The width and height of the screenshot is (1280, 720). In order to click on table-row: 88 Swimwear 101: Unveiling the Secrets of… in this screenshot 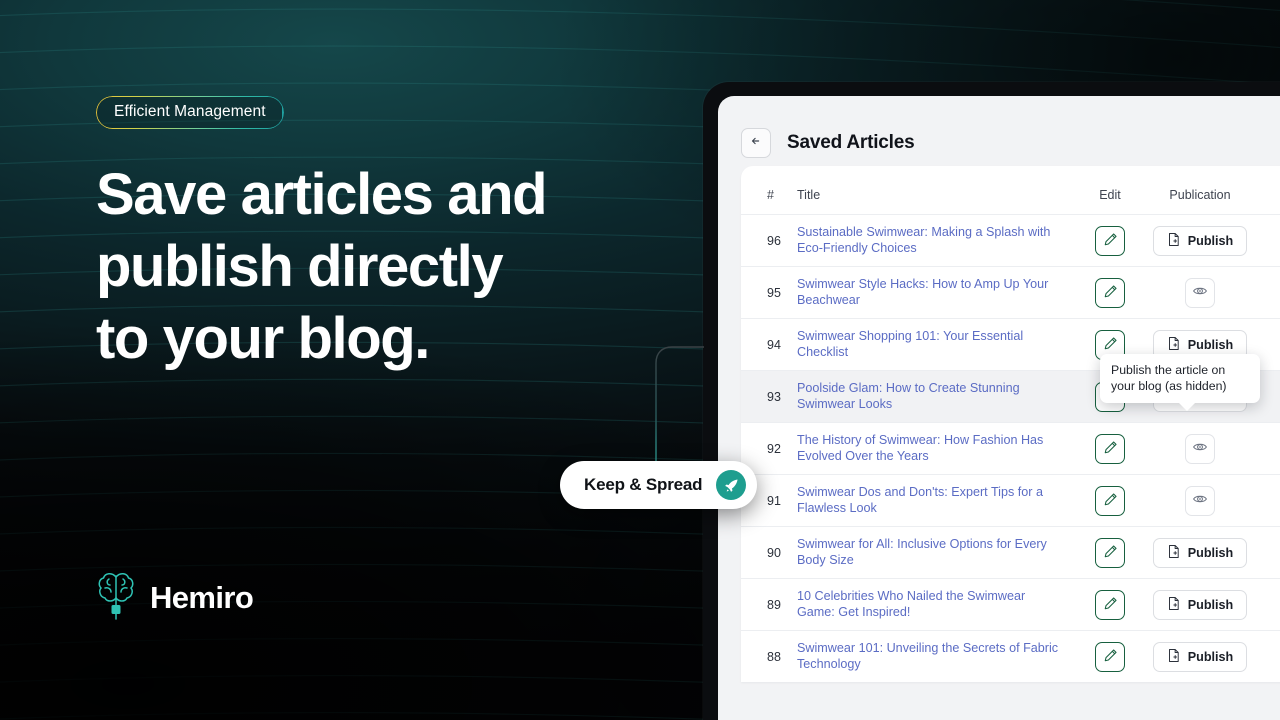, I will do `click(1010, 656)`.